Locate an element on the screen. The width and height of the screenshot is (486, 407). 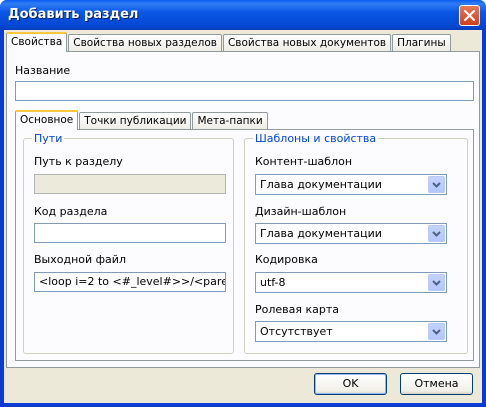
inner-tab-strip: Основное Точки публикации Мета-папки is located at coordinates (142, 120).